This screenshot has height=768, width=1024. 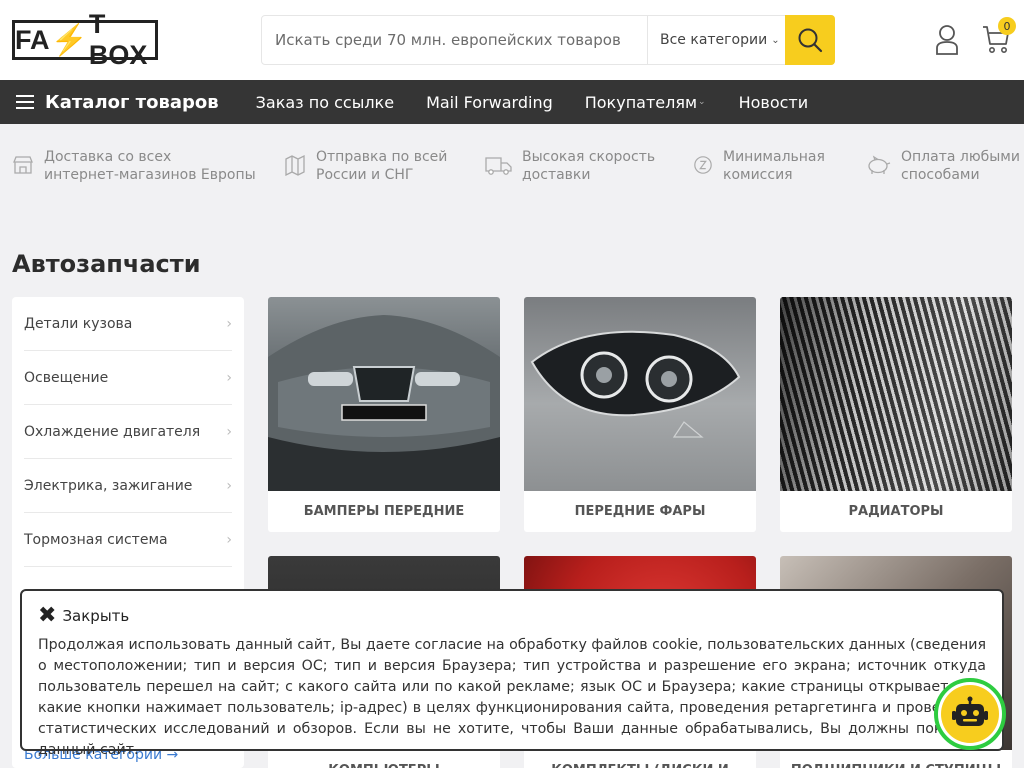 What do you see at coordinates (589, 157) in the screenshot?
I see `feature-line: Высокая скорость` at bounding box center [589, 157].